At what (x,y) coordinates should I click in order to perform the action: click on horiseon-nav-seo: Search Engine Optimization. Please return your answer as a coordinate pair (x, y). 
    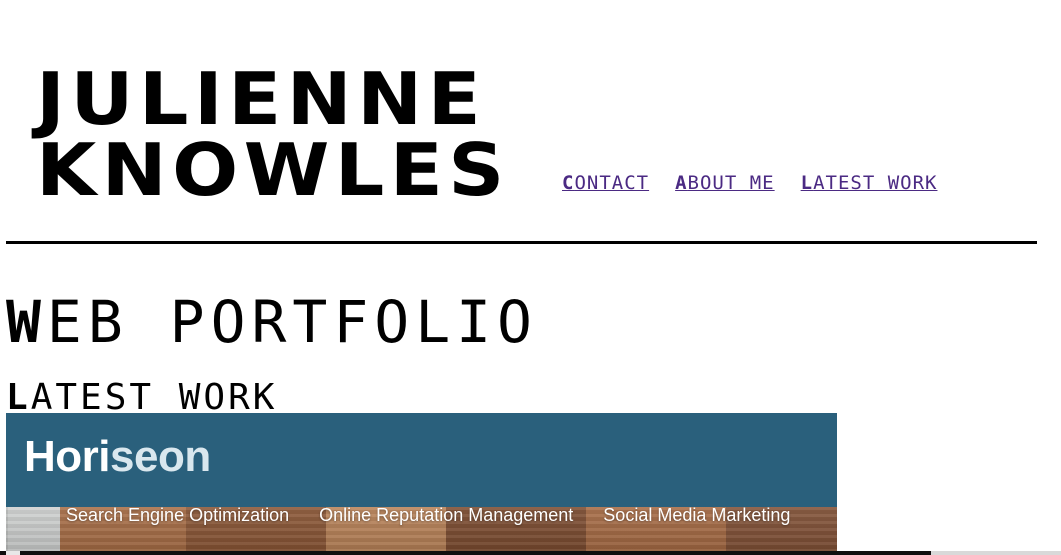
    Looking at the image, I should click on (178, 515).